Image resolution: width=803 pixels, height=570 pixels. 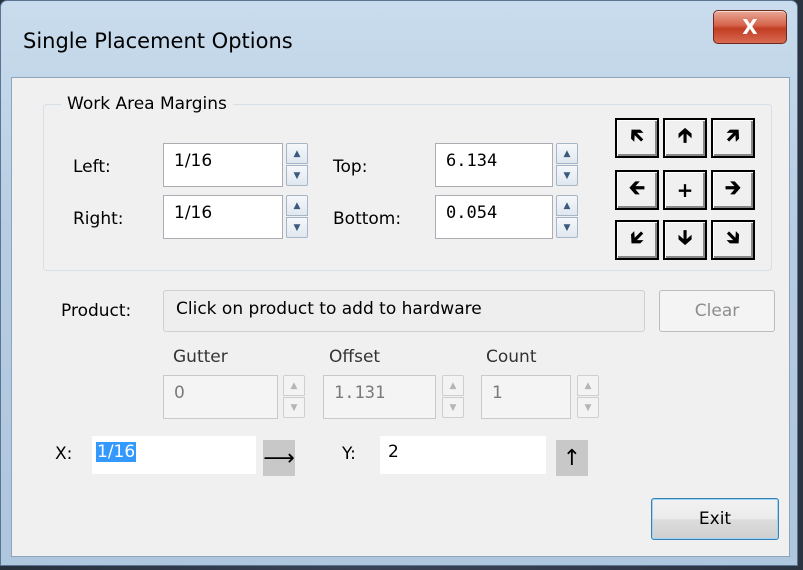 What do you see at coordinates (717, 311) in the screenshot?
I see `clear-button: Clear` at bounding box center [717, 311].